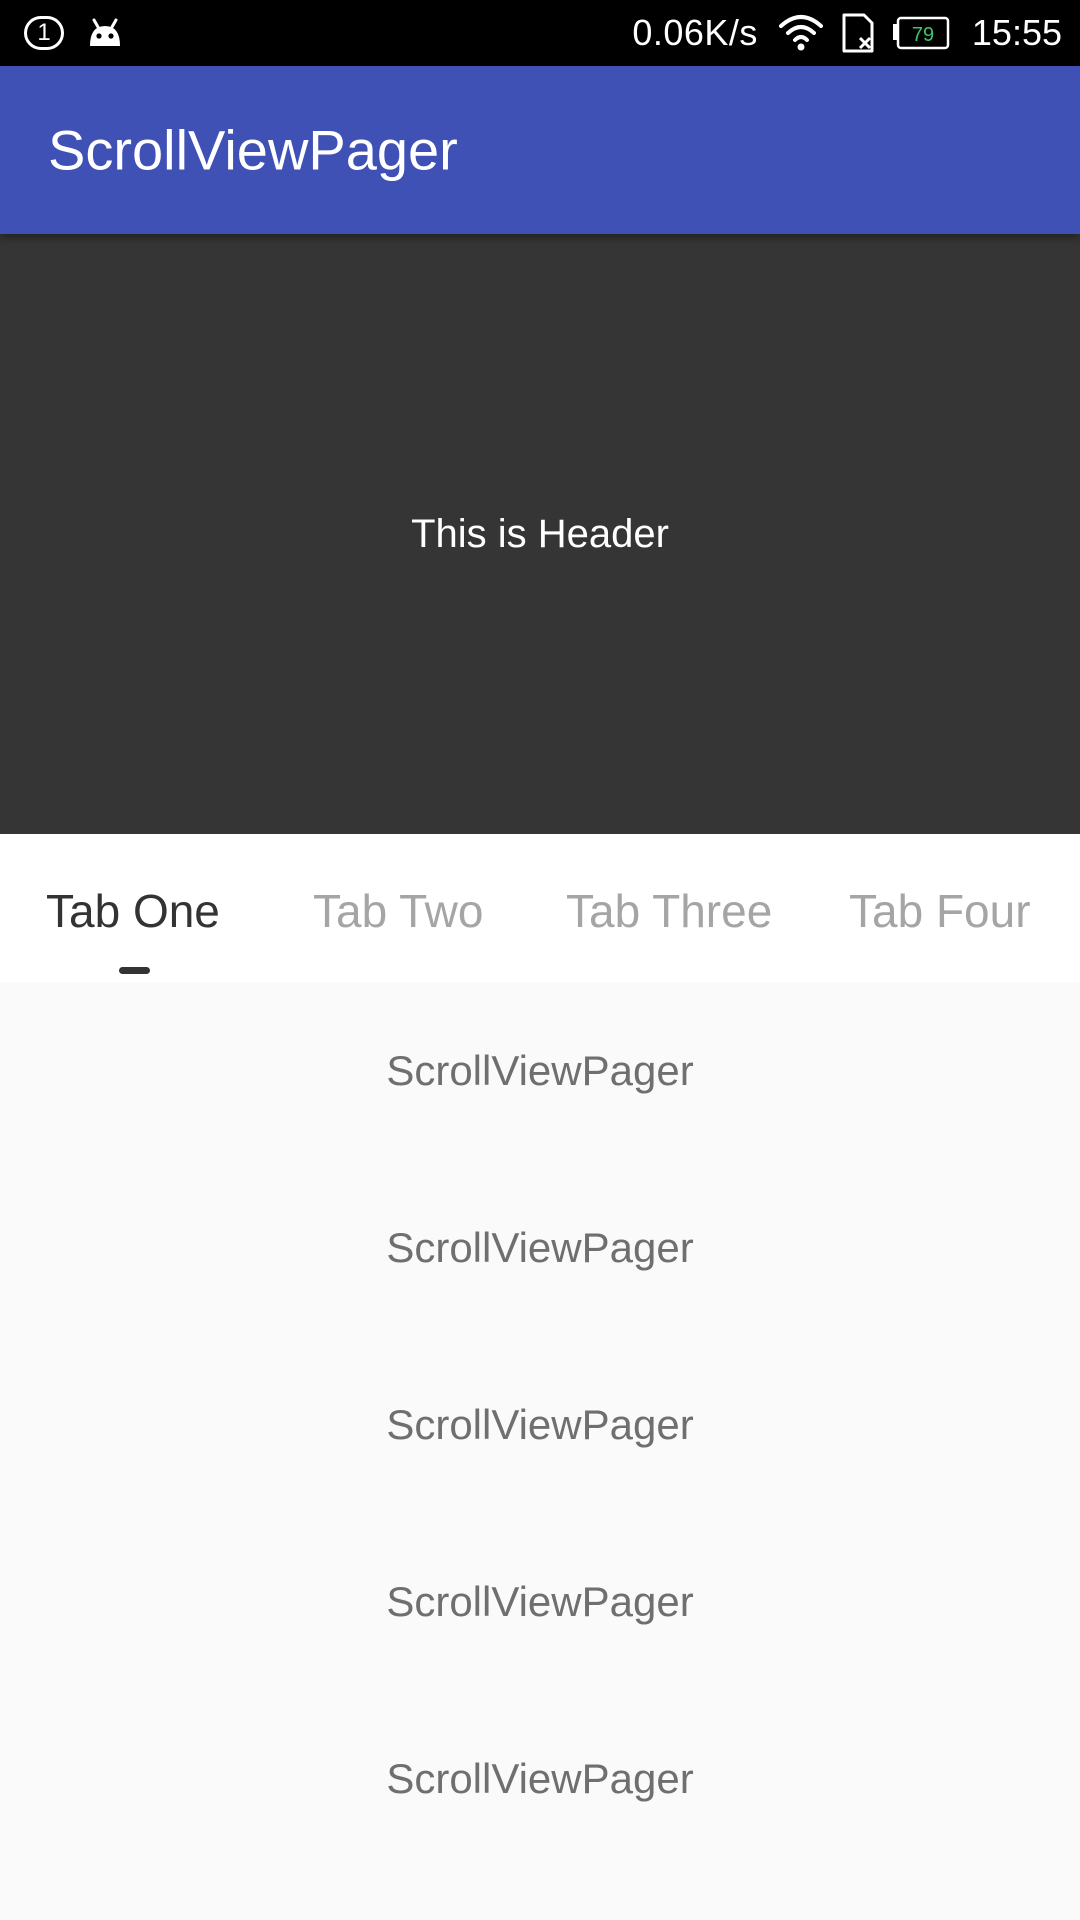  I want to click on status-left: 1, so click(74, 33).